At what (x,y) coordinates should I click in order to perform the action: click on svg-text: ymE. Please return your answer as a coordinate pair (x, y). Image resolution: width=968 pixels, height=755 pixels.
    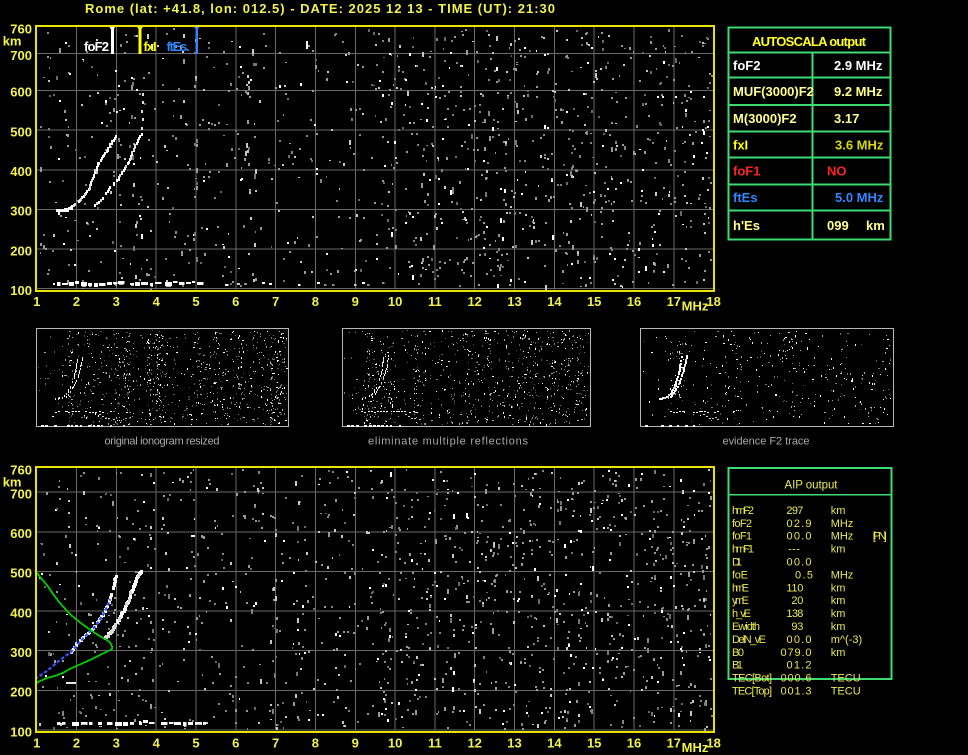
    Looking at the image, I should click on (740, 601).